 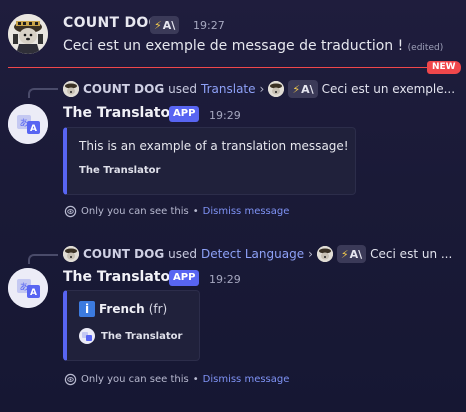 I want to click on language-code: (fr), so click(x=158, y=309).